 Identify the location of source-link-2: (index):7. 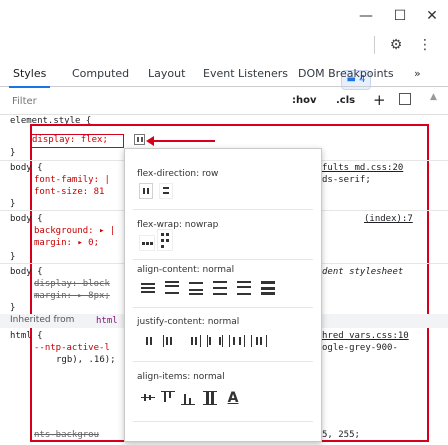
(388, 219).